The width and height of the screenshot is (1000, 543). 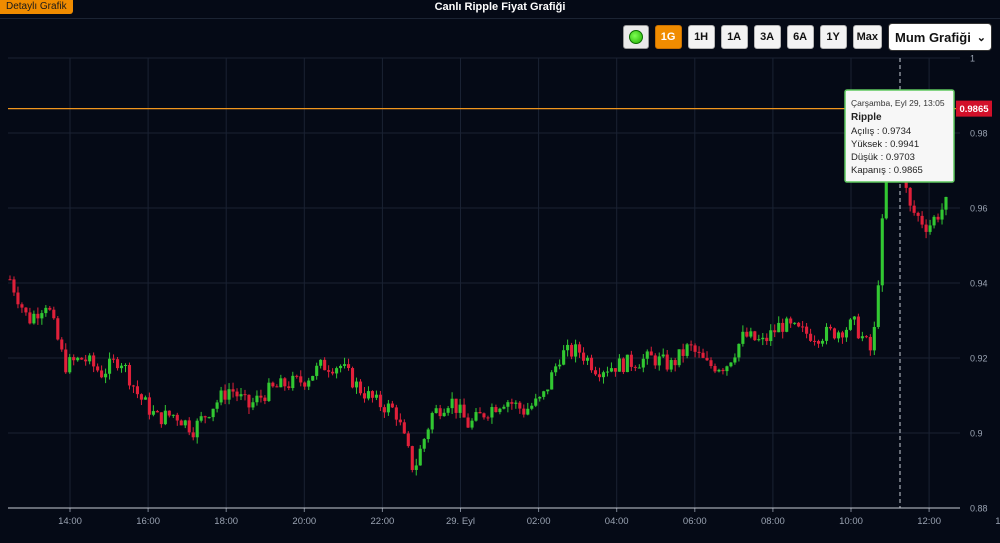 I want to click on x-tick-label: 14:00, so click(x=997, y=521).